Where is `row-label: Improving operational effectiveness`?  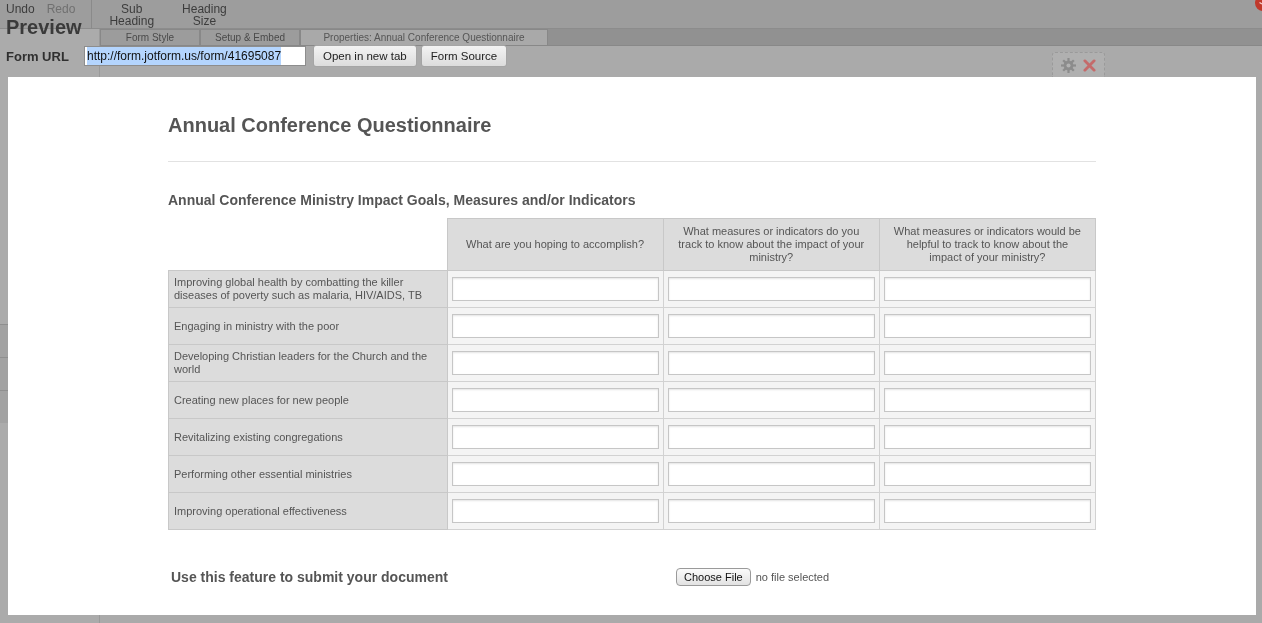 row-label: Improving operational effectiveness is located at coordinates (307, 511).